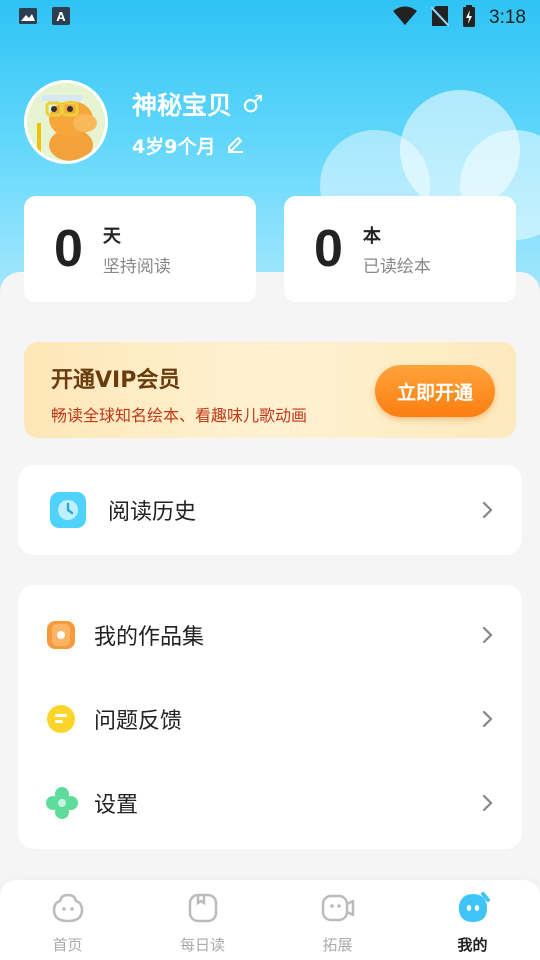  Describe the element at coordinates (270, 803) in the screenshot. I see `menu-item-settings: 设置` at that location.